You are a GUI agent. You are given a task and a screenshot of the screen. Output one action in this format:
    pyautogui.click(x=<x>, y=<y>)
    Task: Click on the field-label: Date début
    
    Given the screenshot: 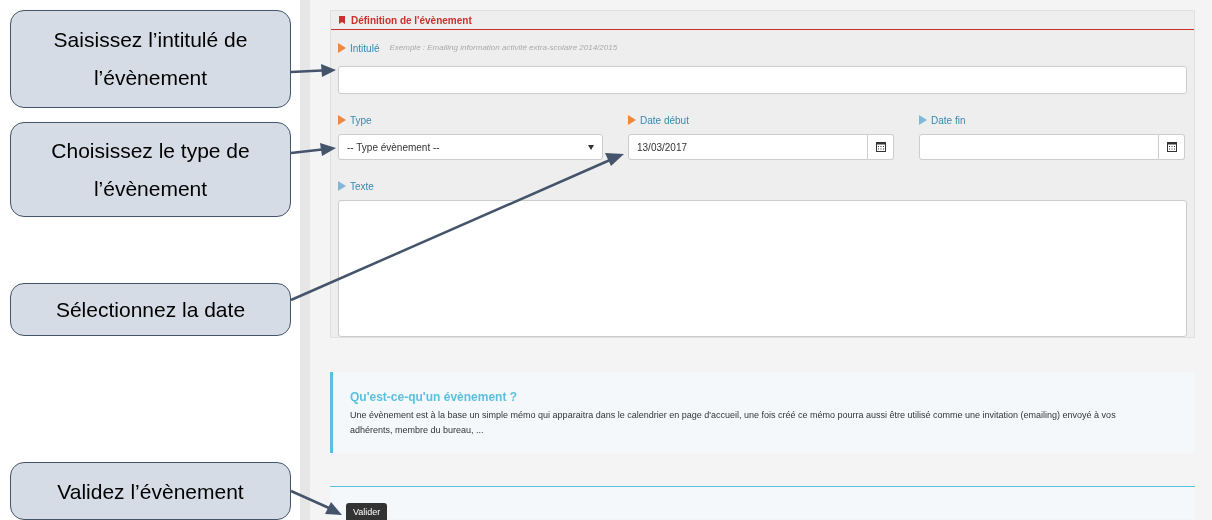 What is the action you would take?
    pyautogui.click(x=664, y=120)
    